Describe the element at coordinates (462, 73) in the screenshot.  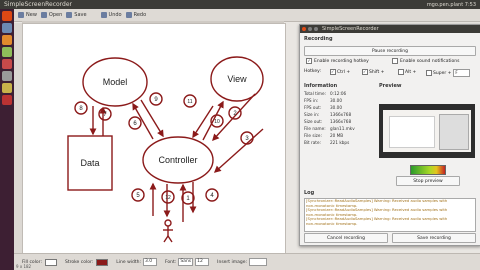
I see `hotkey-key-select: F` at that location.